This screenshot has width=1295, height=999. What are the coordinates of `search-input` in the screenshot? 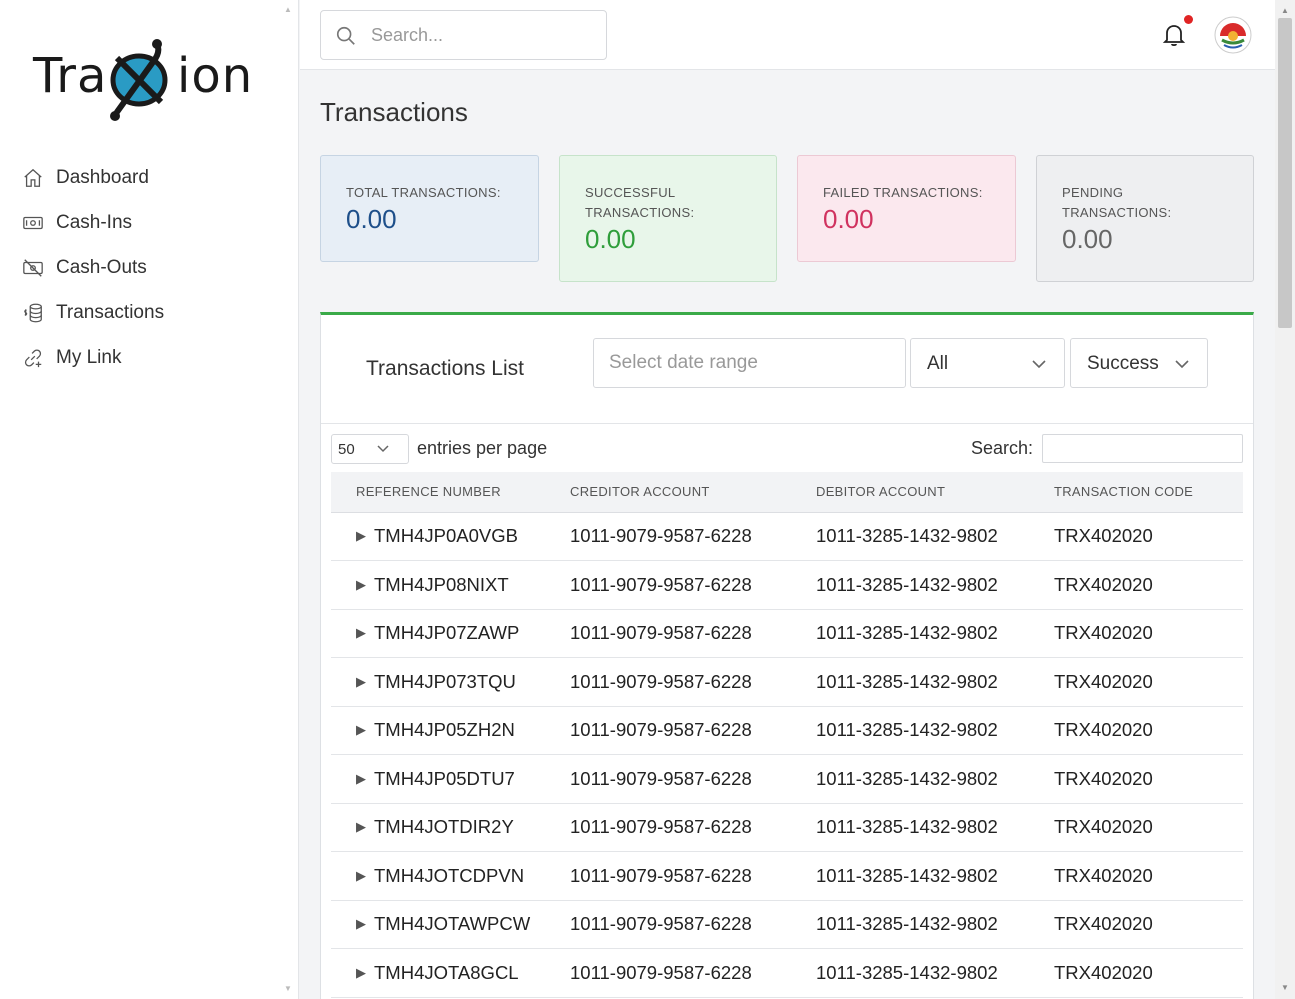 It's located at (481, 35).